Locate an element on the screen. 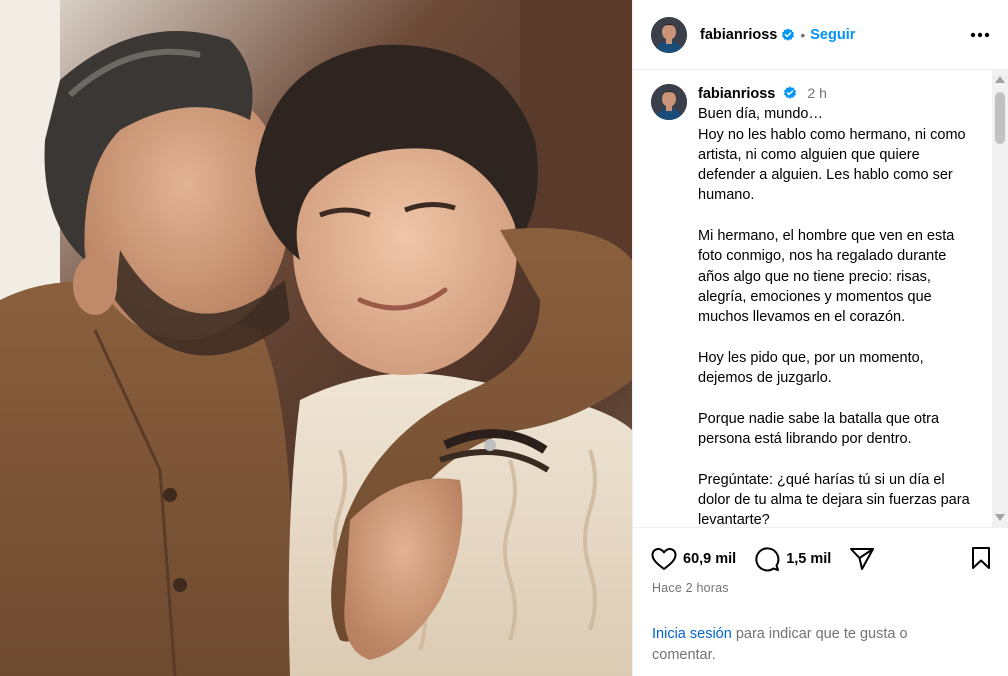 This screenshot has height=676, width=1008. avatar is located at coordinates (669, 34).